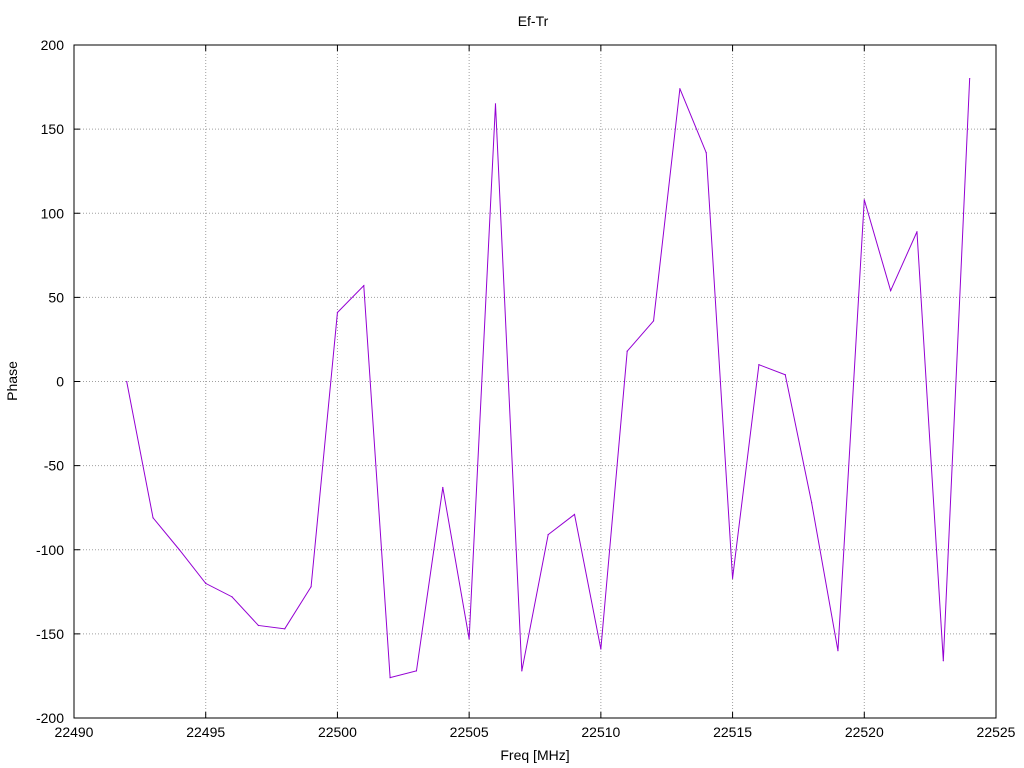 The height and width of the screenshot is (768, 1024). Describe the element at coordinates (864, 732) in the screenshot. I see `x-tick-label: 22520` at that location.